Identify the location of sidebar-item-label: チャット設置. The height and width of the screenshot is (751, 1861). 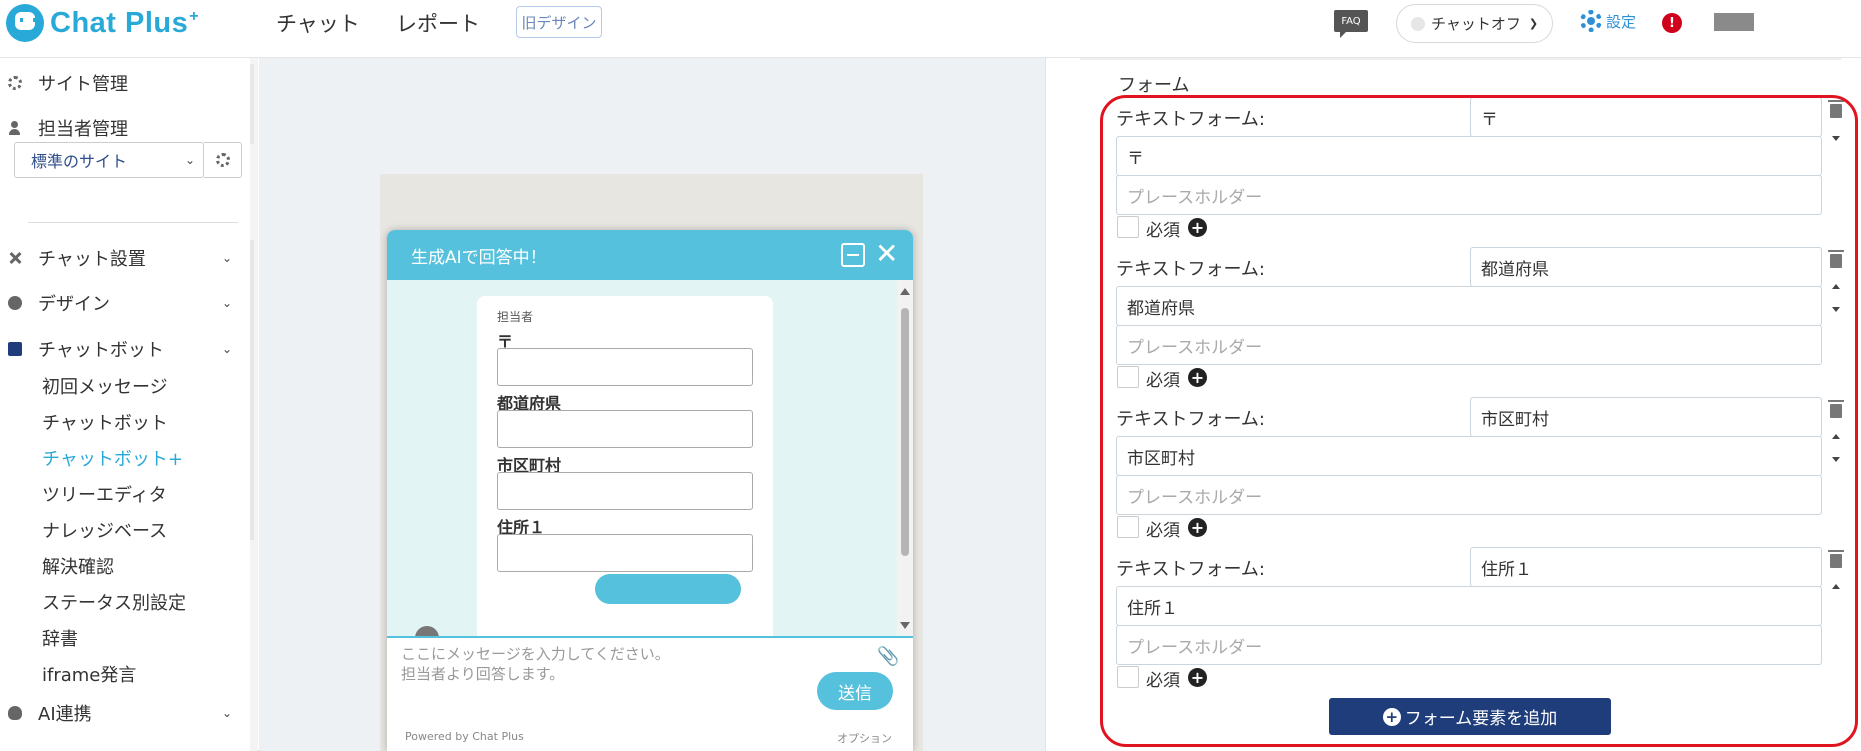
(92, 259).